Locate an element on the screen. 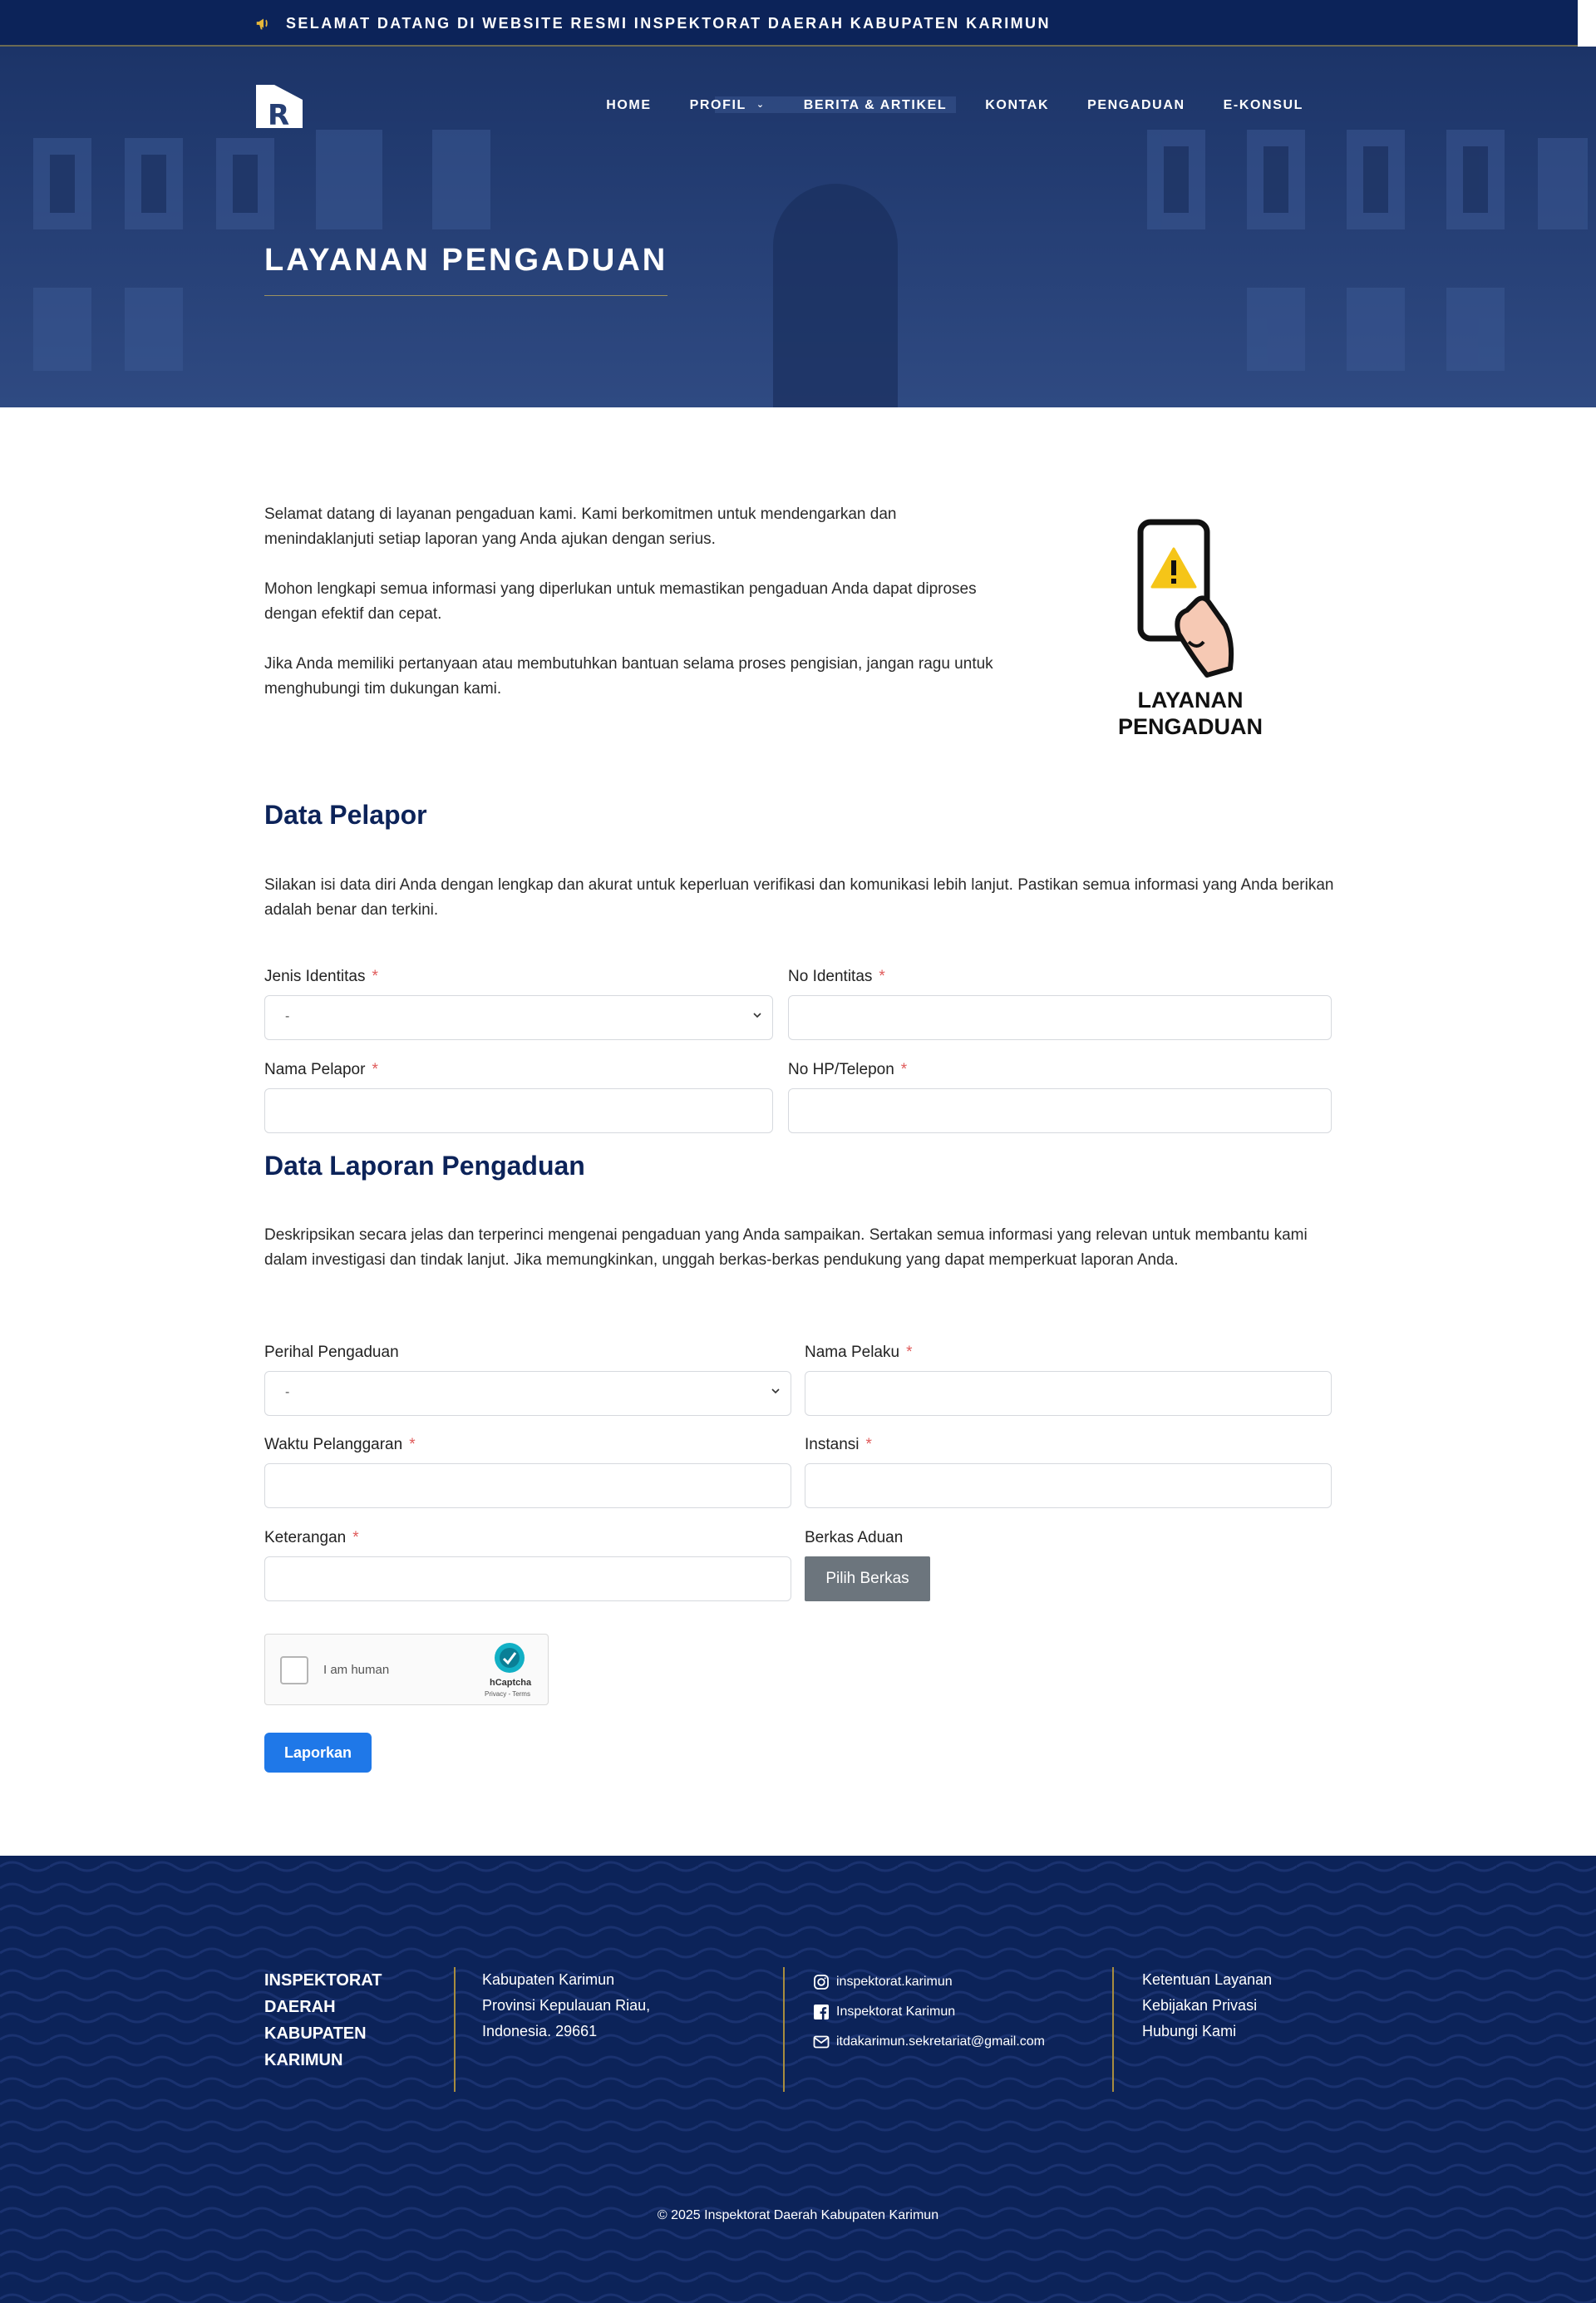  perpetrator-label-text: Nama Pelaku is located at coordinates (852, 1352).